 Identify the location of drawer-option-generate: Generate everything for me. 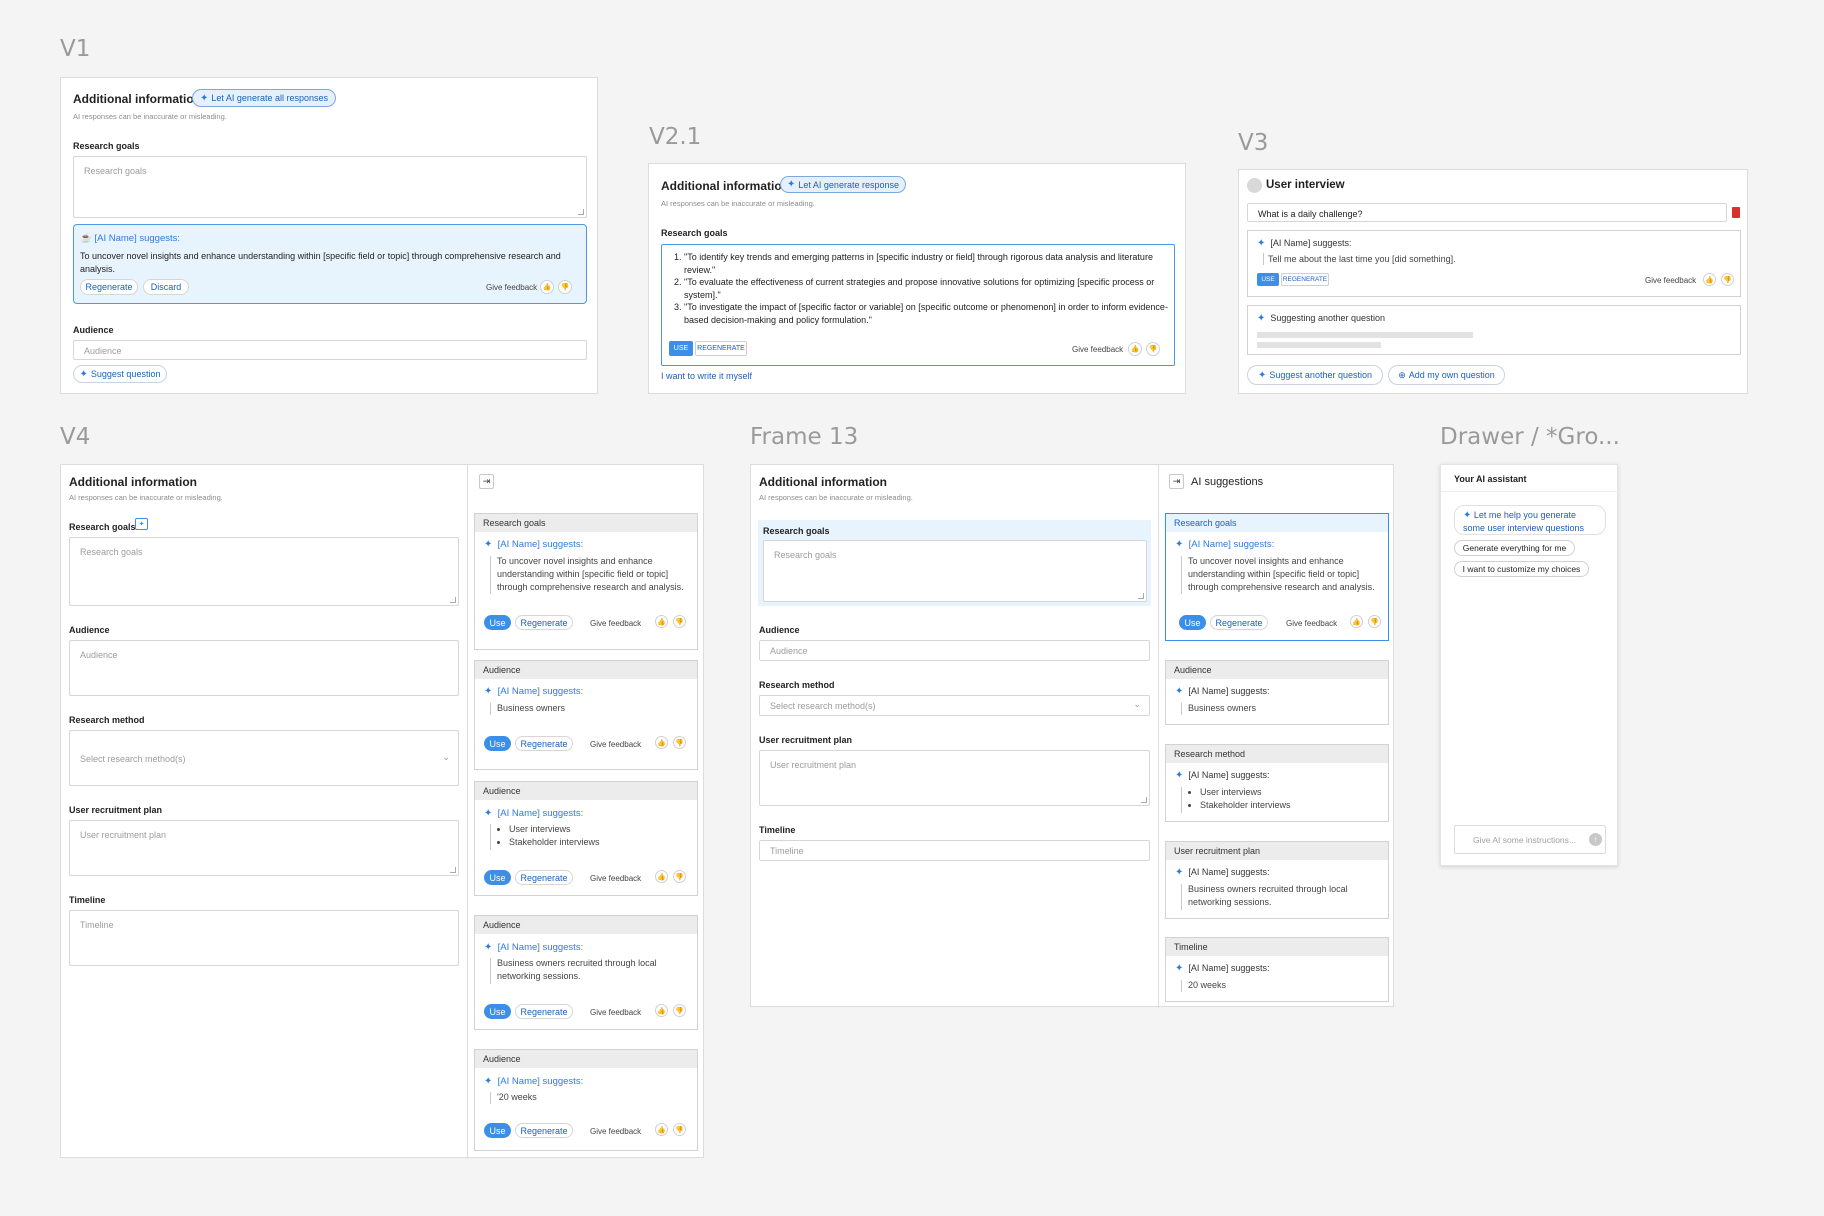
(1514, 548).